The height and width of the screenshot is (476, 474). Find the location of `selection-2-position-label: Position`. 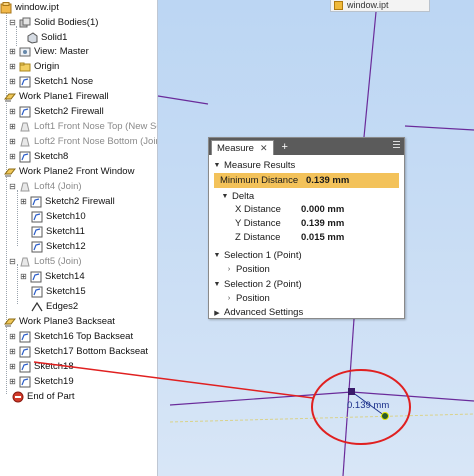

selection-2-position-label: Position is located at coordinates (253, 298).